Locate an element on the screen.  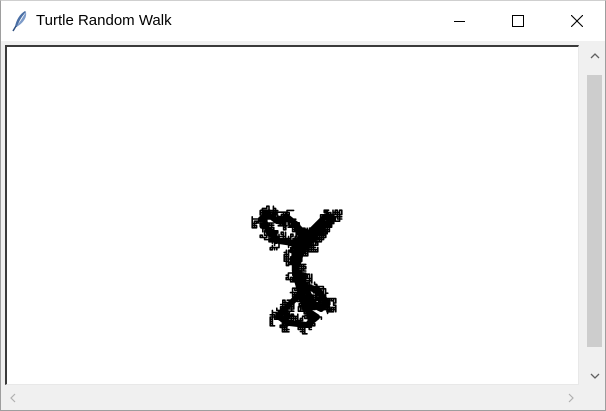
horizontal-scrollbar is located at coordinates (293, 399).